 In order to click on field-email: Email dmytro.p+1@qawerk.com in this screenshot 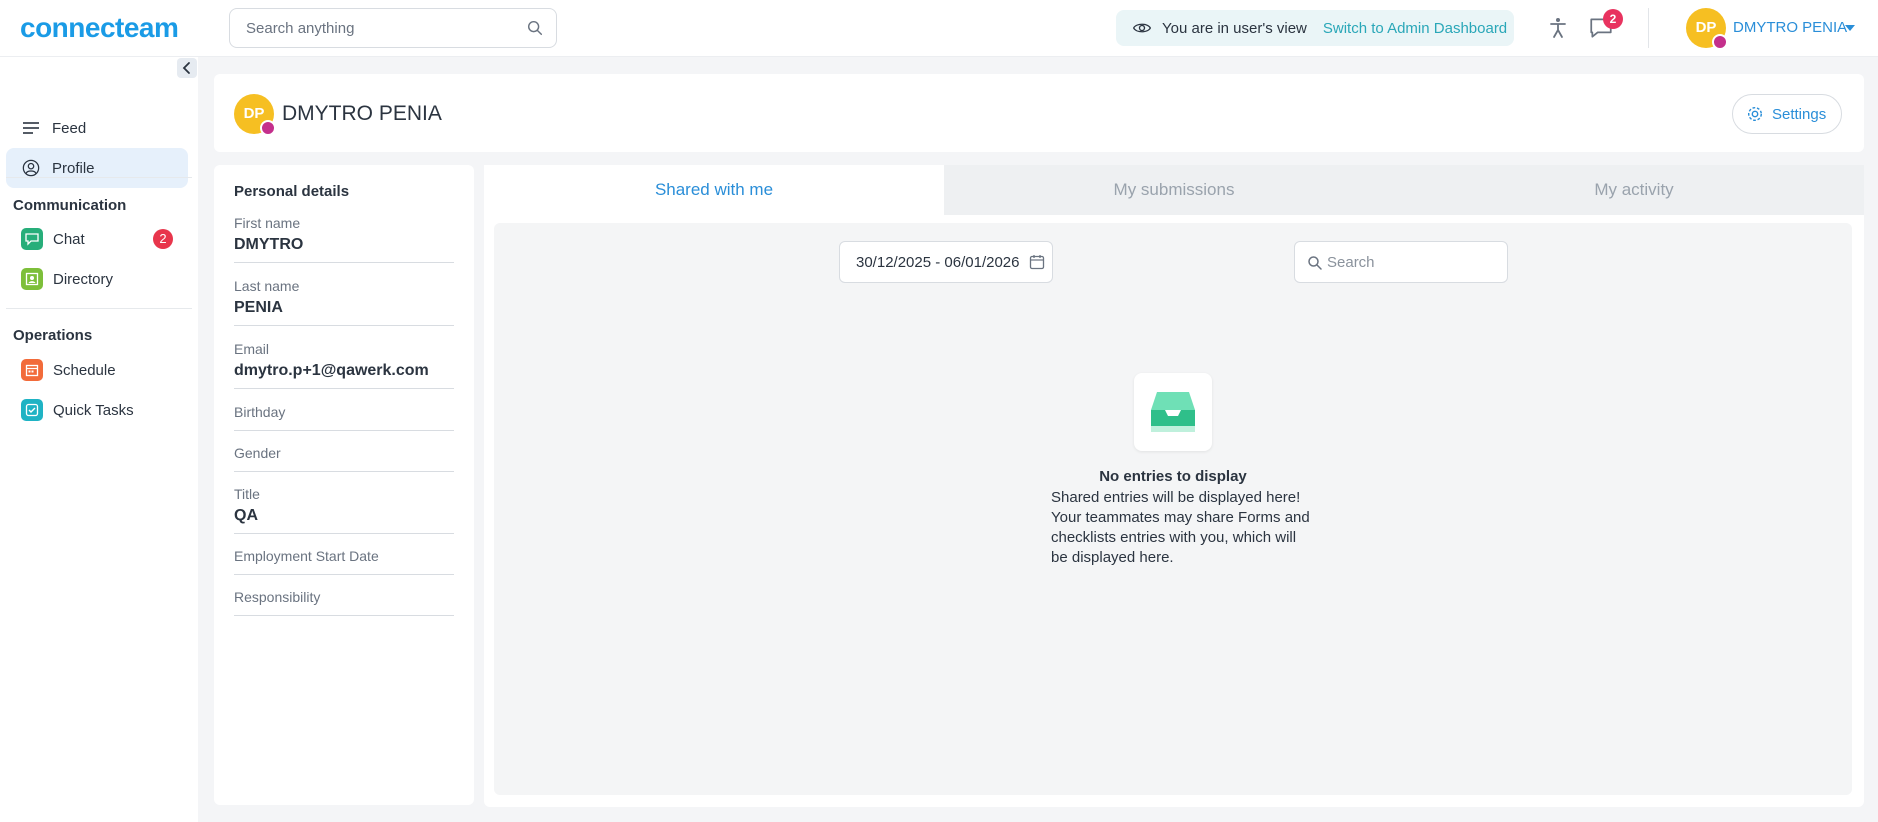, I will do `click(344, 365)`.